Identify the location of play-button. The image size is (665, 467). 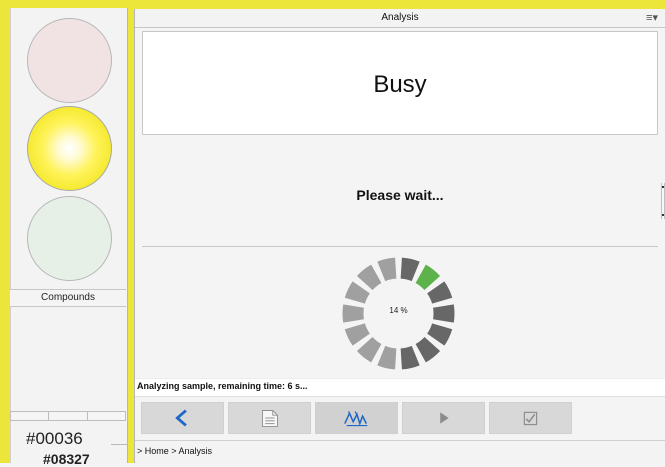
(443, 418).